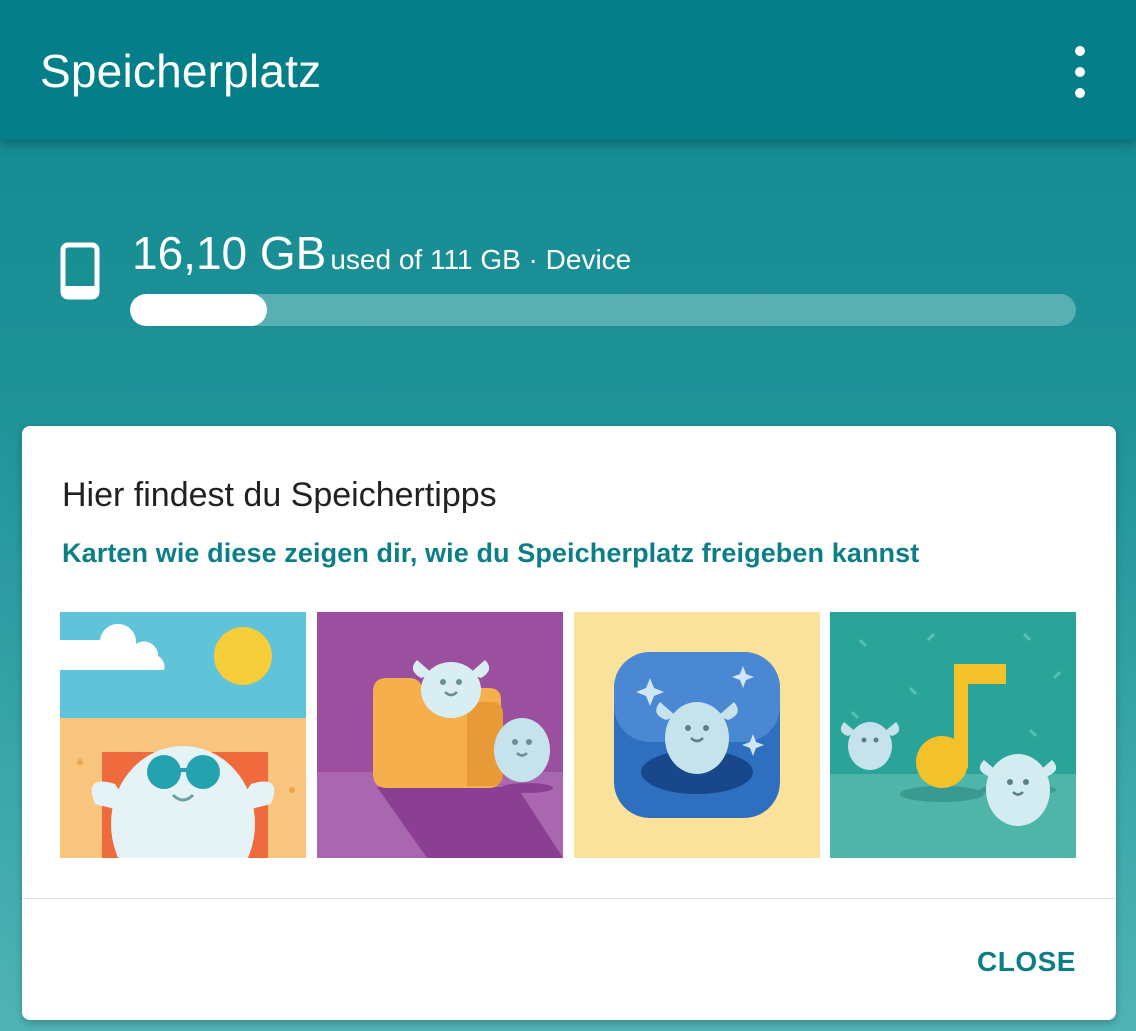 Image resolution: width=1136 pixels, height=1031 pixels. What do you see at coordinates (697, 735) in the screenshot?
I see `app-icon-character-illustration` at bounding box center [697, 735].